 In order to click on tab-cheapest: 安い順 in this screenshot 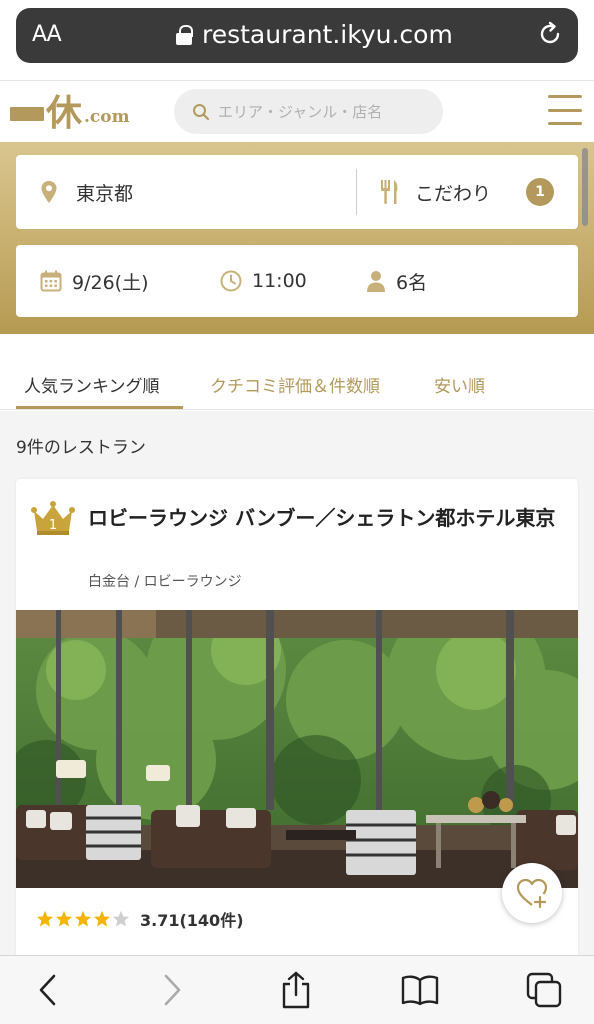, I will do `click(459, 384)`.